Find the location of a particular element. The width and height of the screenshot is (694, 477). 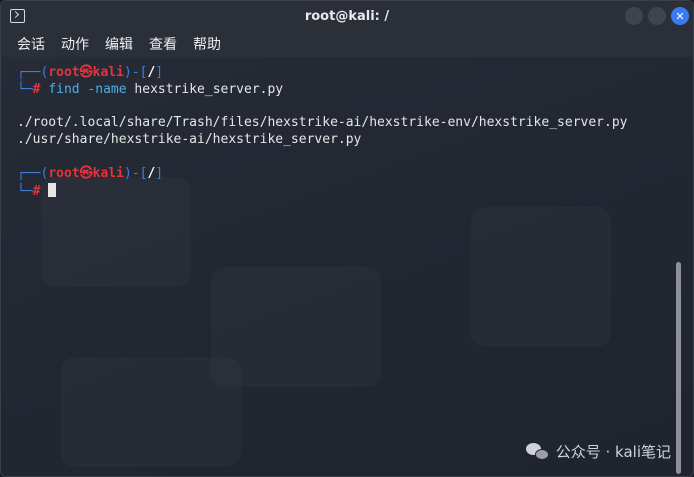

command-name: find is located at coordinates (64, 89).